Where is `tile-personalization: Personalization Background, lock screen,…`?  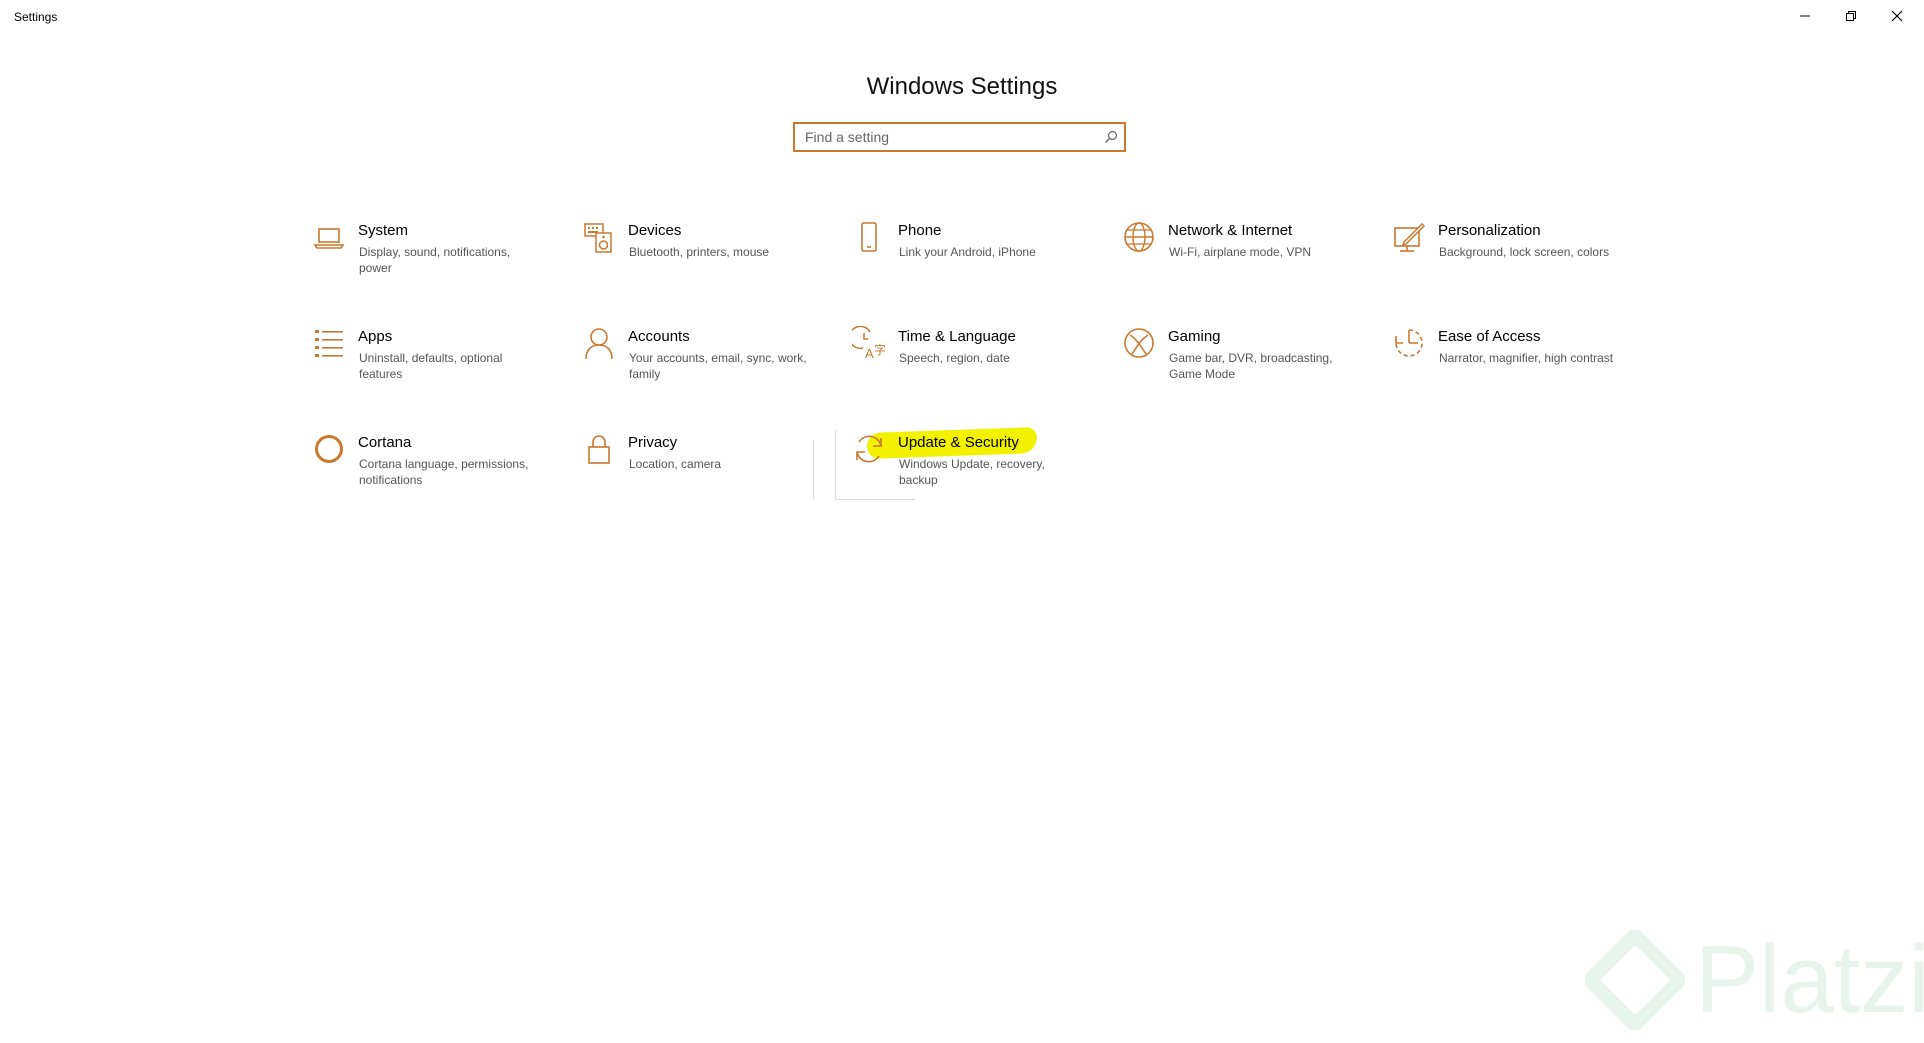 tile-personalization: Personalization Background, lock screen,… is located at coordinates (1506, 261).